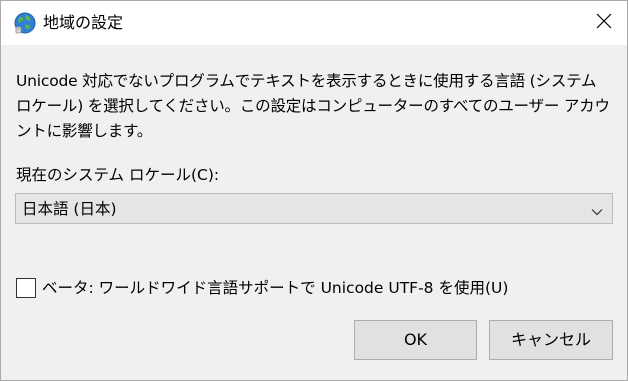 The width and height of the screenshot is (628, 381). I want to click on system-locale-label: 現在のシステム ロケール(C):, so click(118, 175).